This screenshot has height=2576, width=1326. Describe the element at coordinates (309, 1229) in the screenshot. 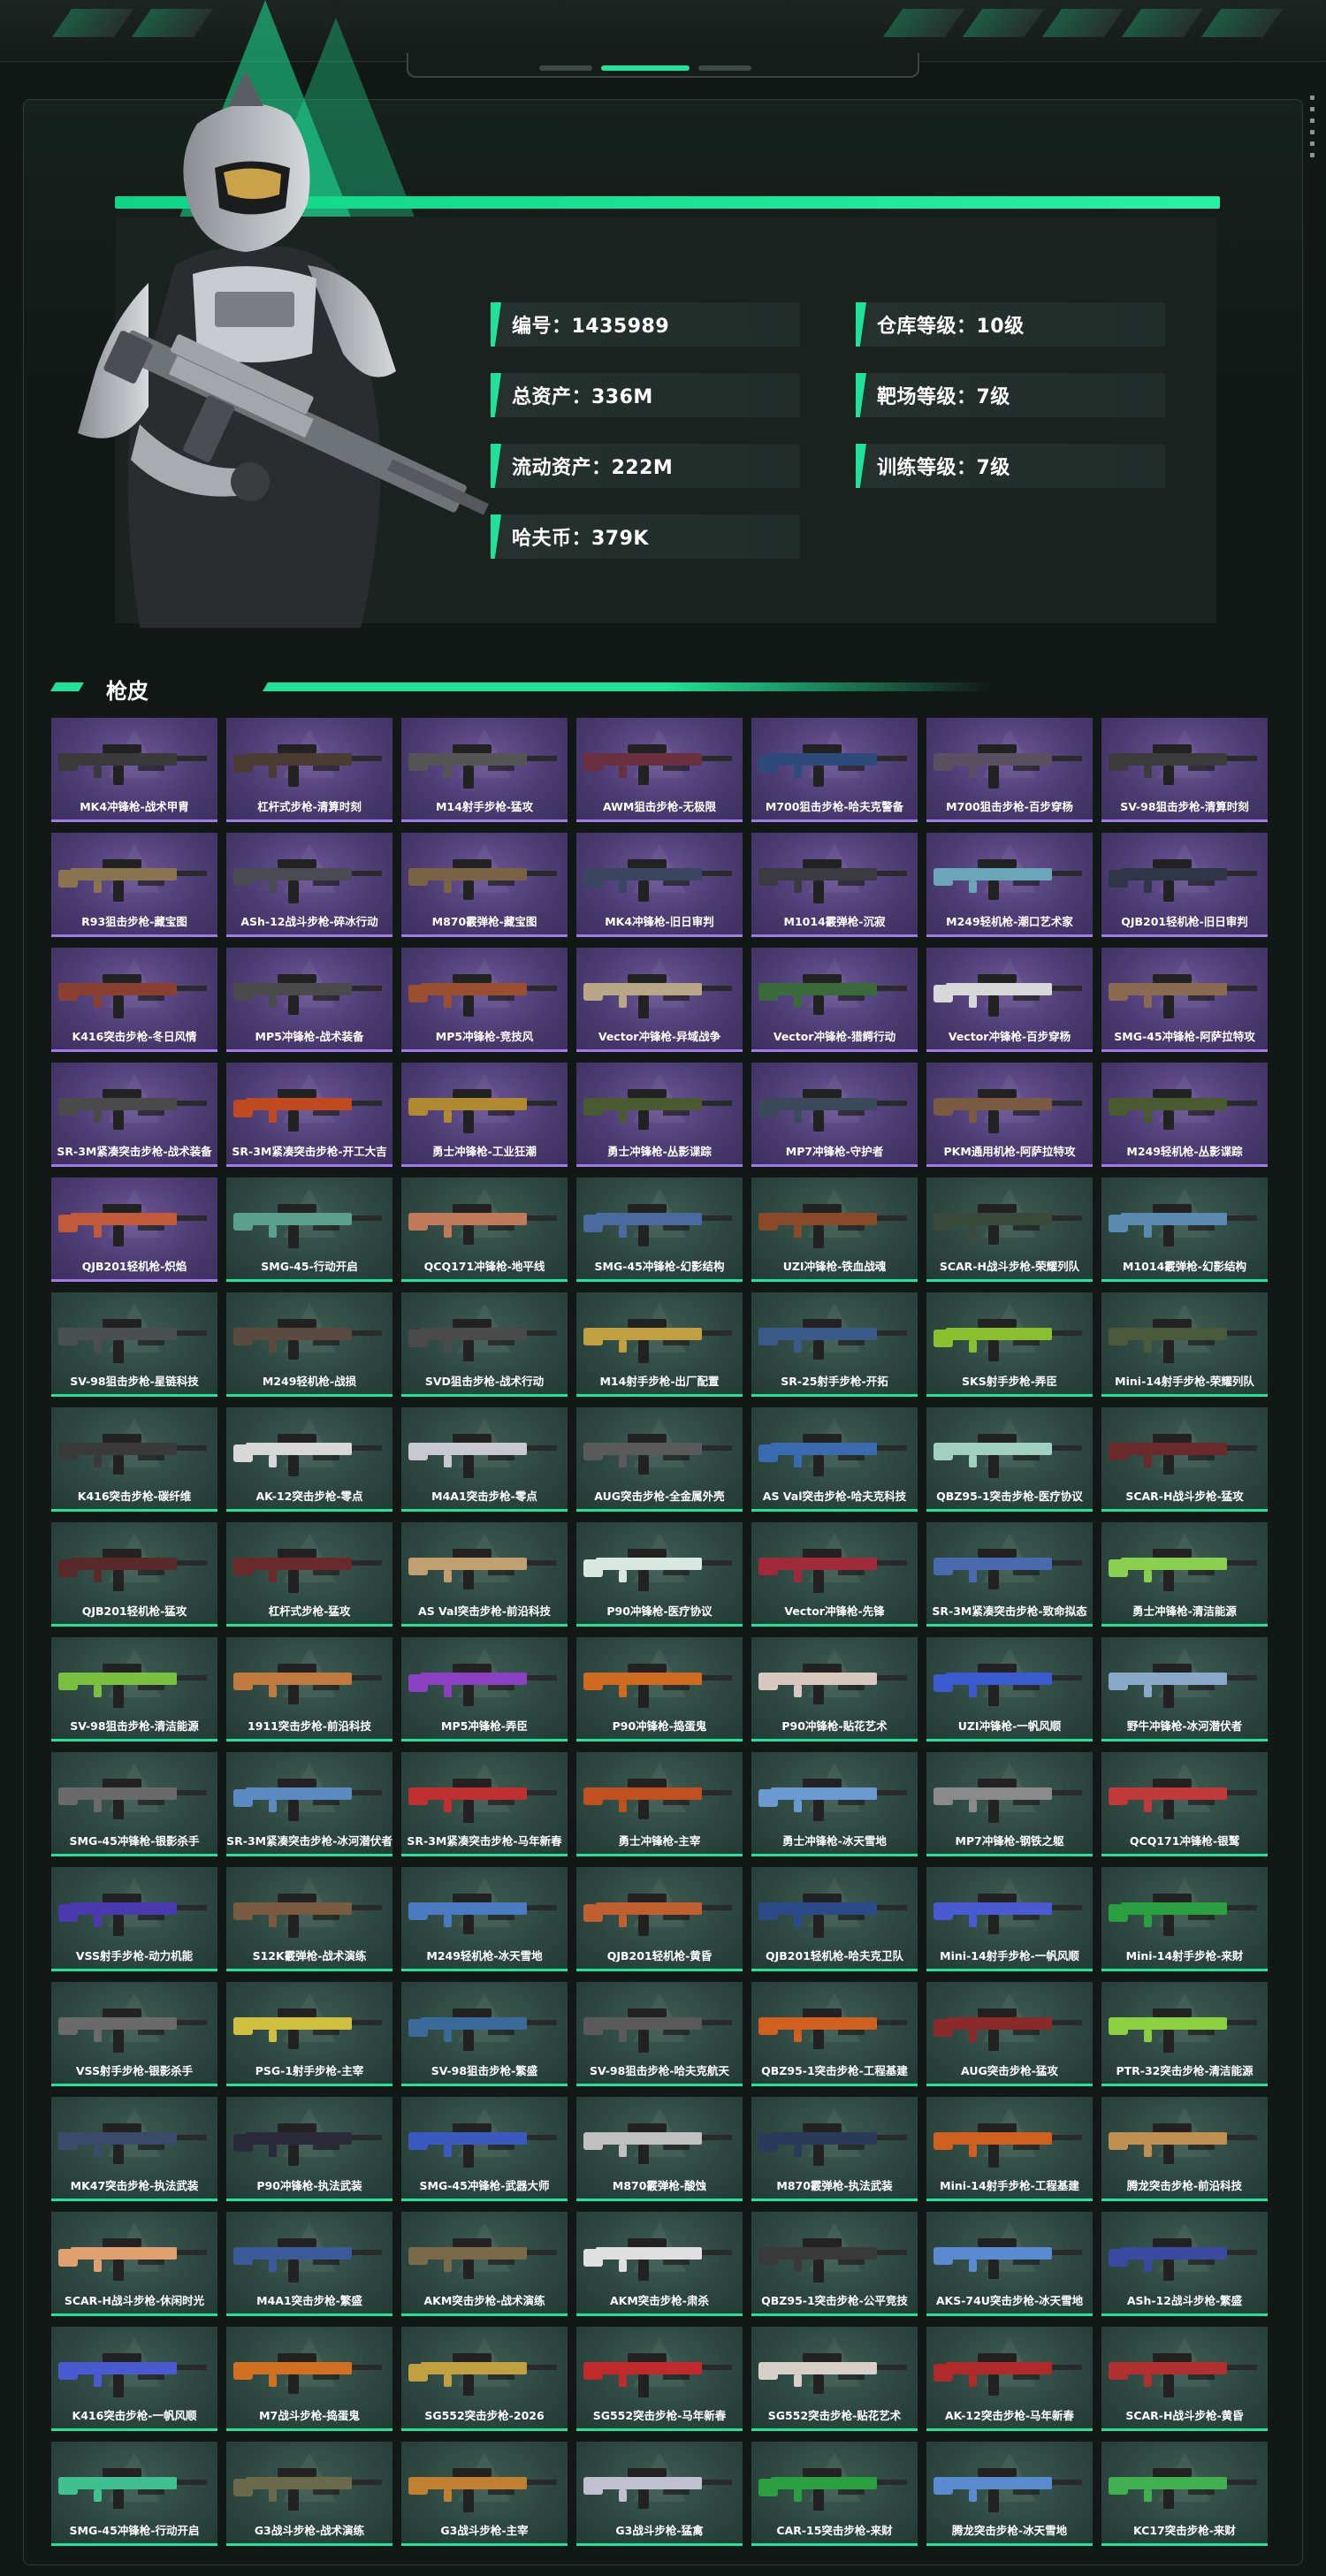

I see `skin-card: SMG-45-行动开启` at that location.